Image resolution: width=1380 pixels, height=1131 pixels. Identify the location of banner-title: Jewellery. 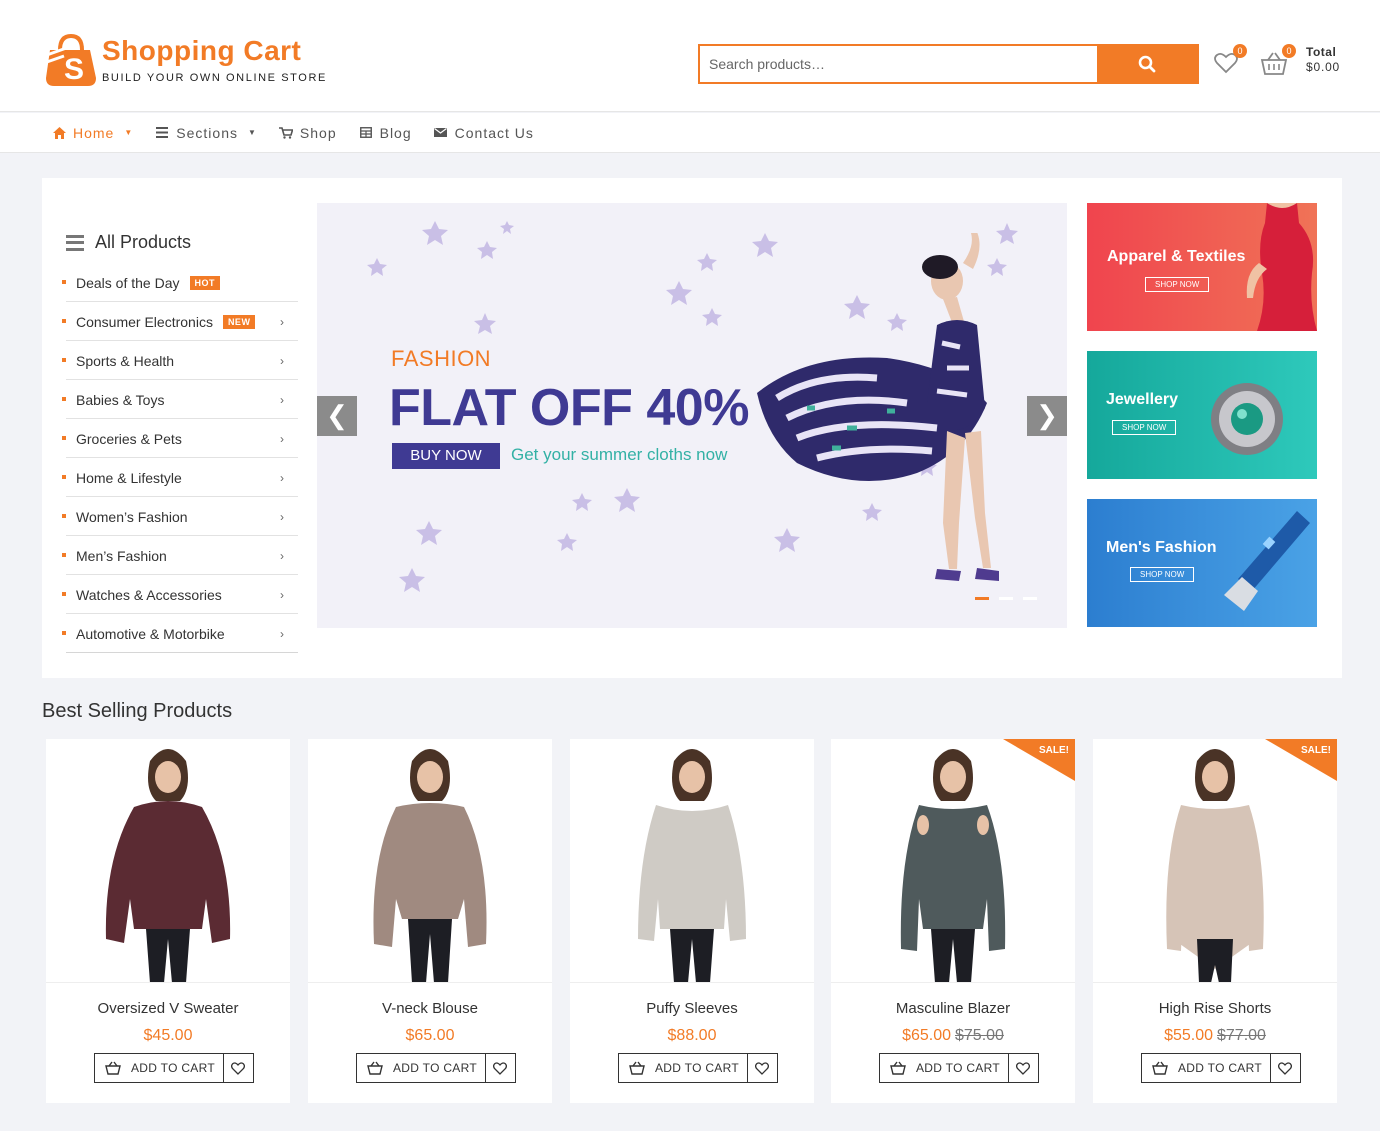
(1142, 399).